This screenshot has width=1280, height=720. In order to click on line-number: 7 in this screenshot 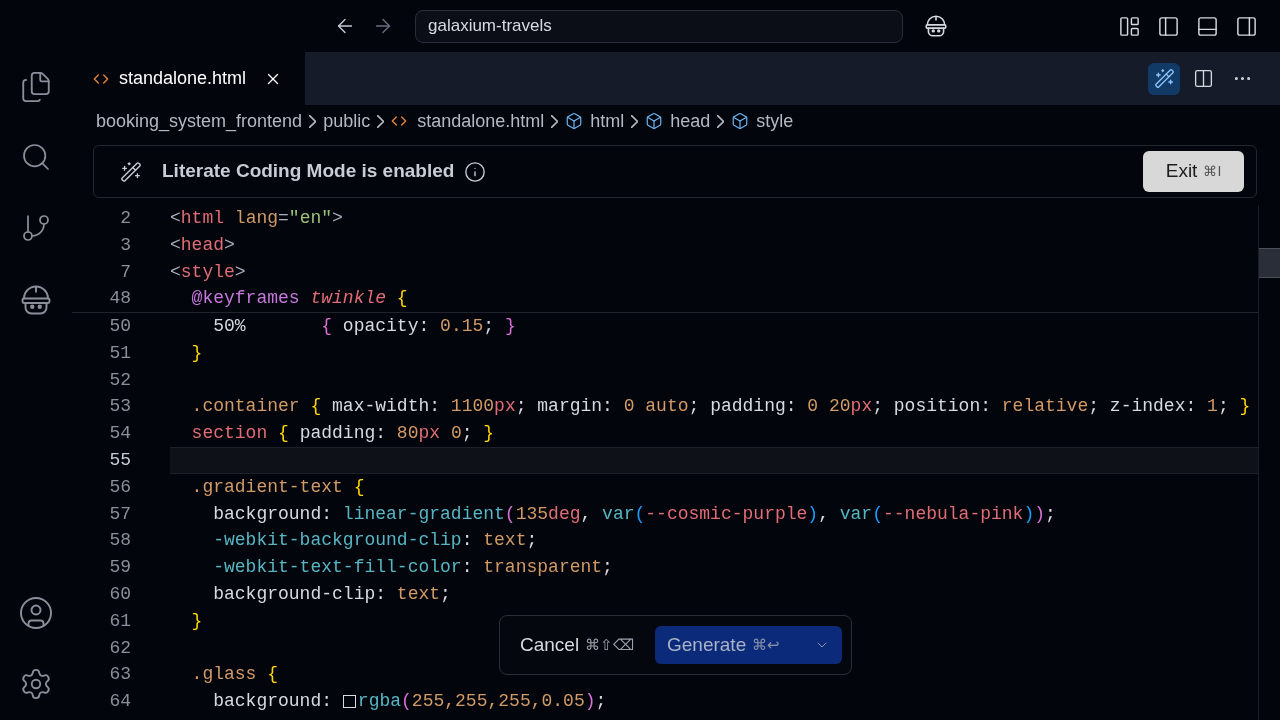, I will do `click(125, 272)`.